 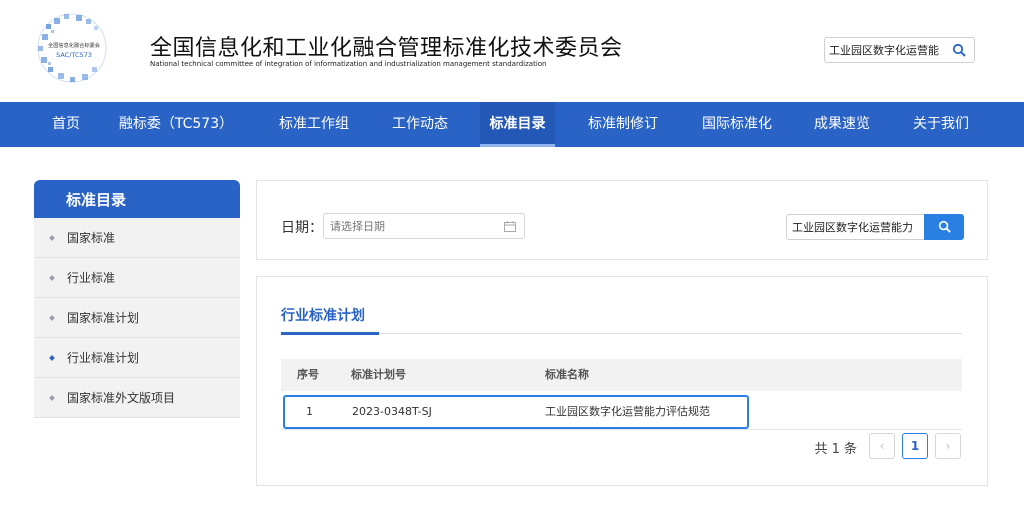 What do you see at coordinates (308, 374) in the screenshot?
I see `column-header-index: 序号` at bounding box center [308, 374].